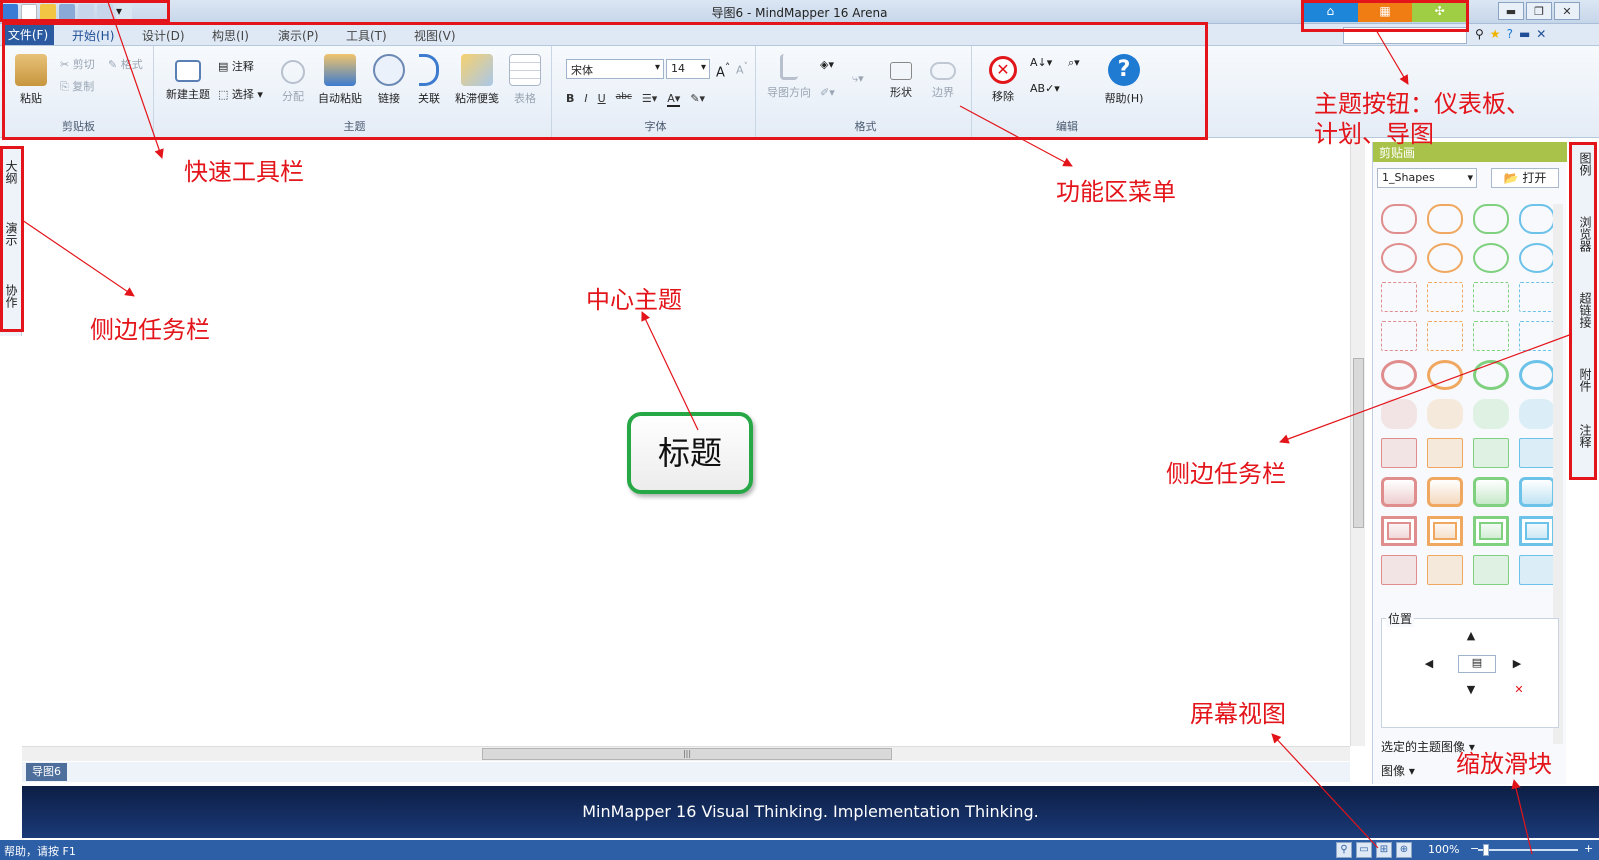 The height and width of the screenshot is (860, 1599). I want to click on fit-view-icon: ⊞, so click(1384, 850).